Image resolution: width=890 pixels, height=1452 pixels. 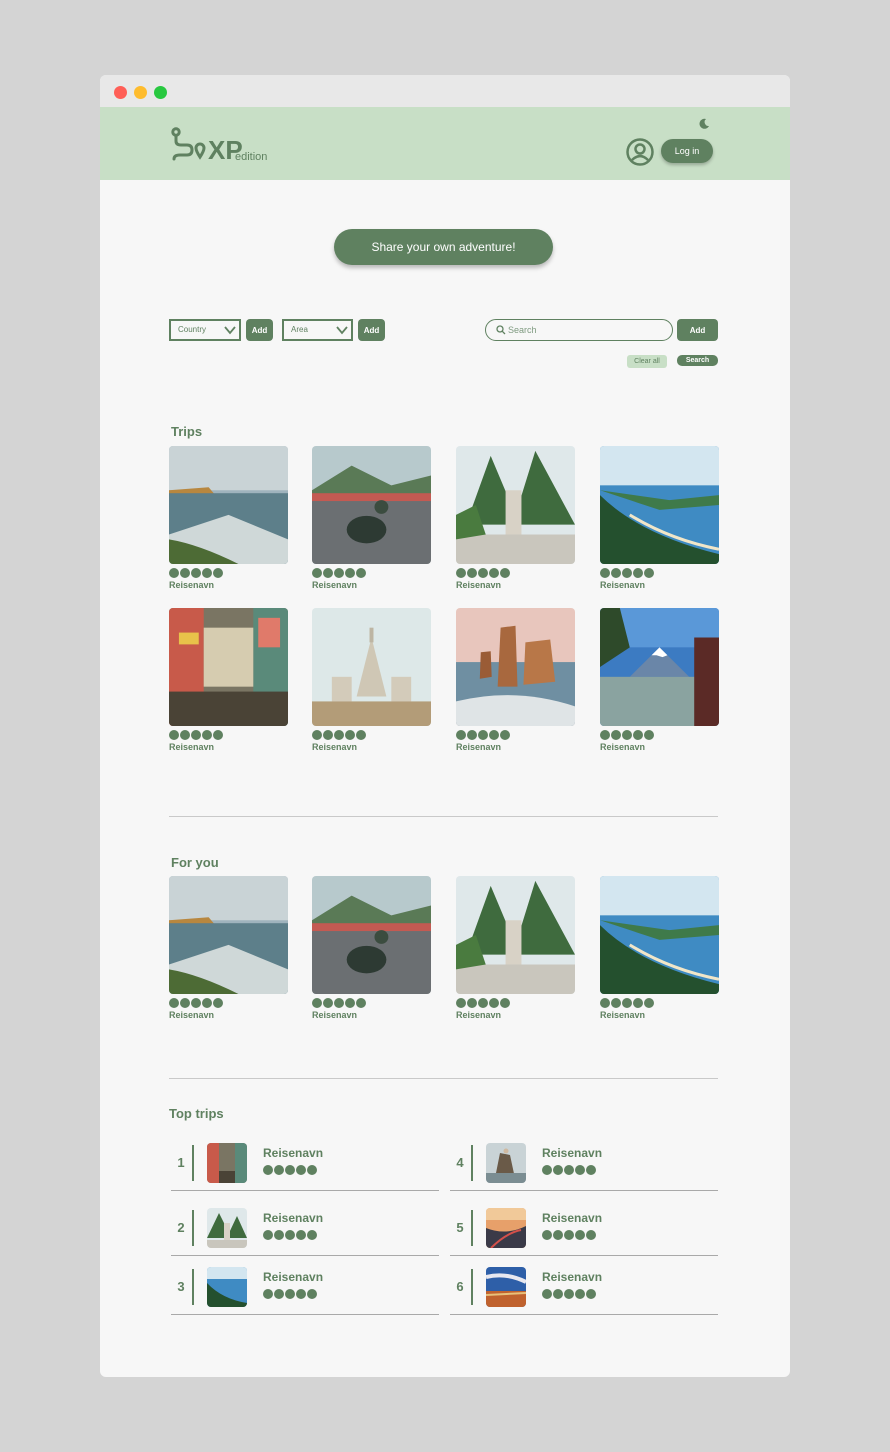 I want to click on logo-subtitle: edition, so click(x=251, y=157).